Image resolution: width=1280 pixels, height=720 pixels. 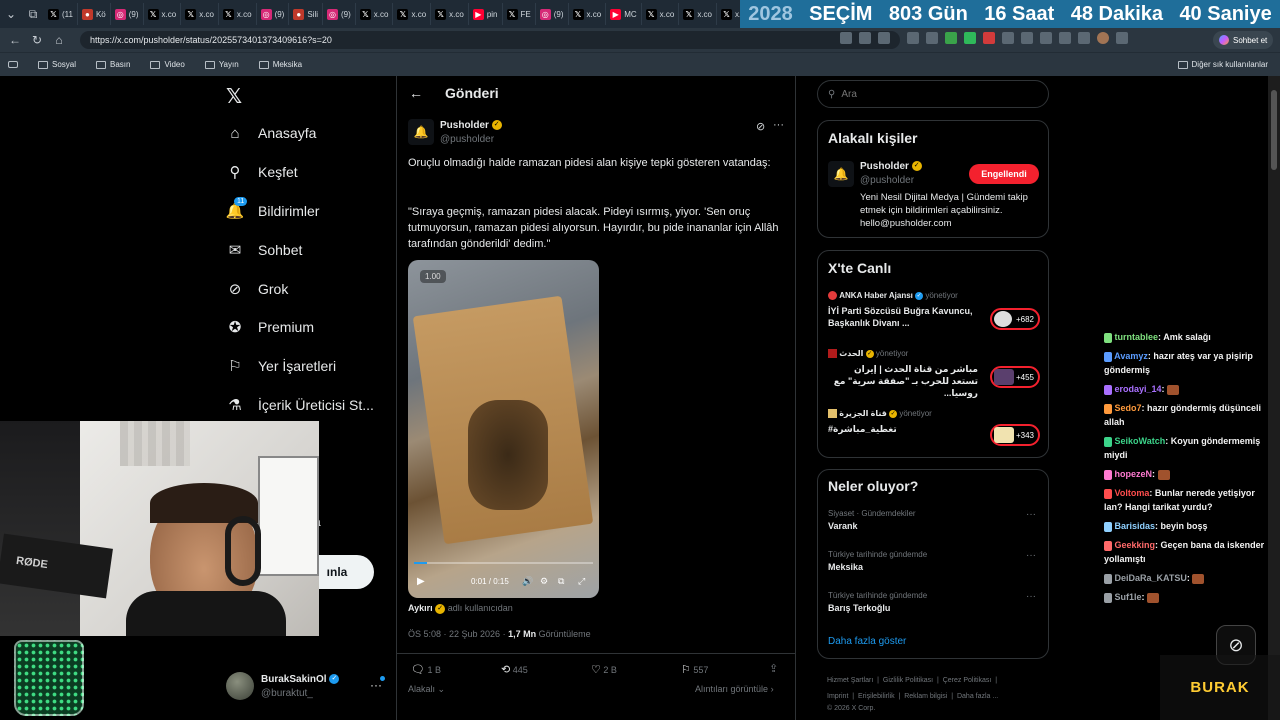 I want to click on favorite-star-icon, so click(x=884, y=38).